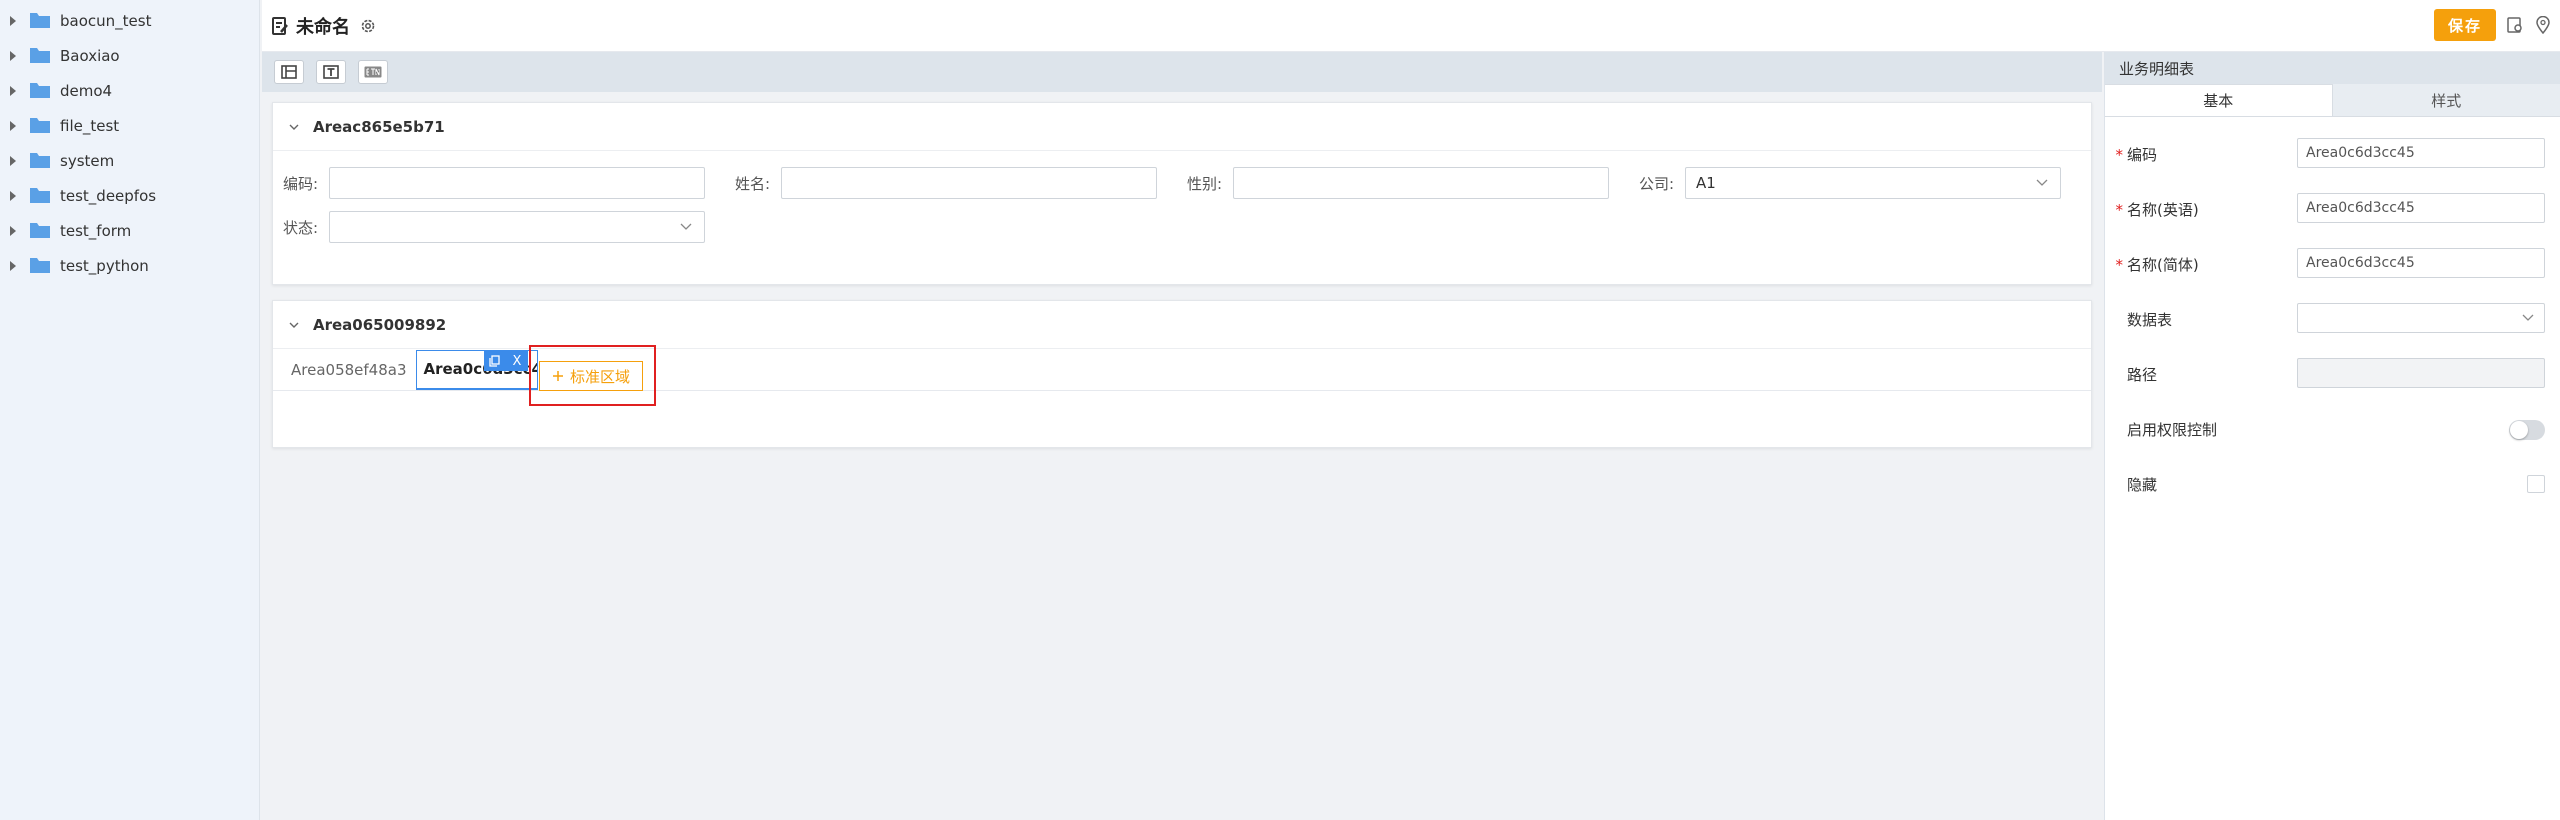  What do you see at coordinates (2142, 155) in the screenshot?
I see `prop-label: 编码` at bounding box center [2142, 155].